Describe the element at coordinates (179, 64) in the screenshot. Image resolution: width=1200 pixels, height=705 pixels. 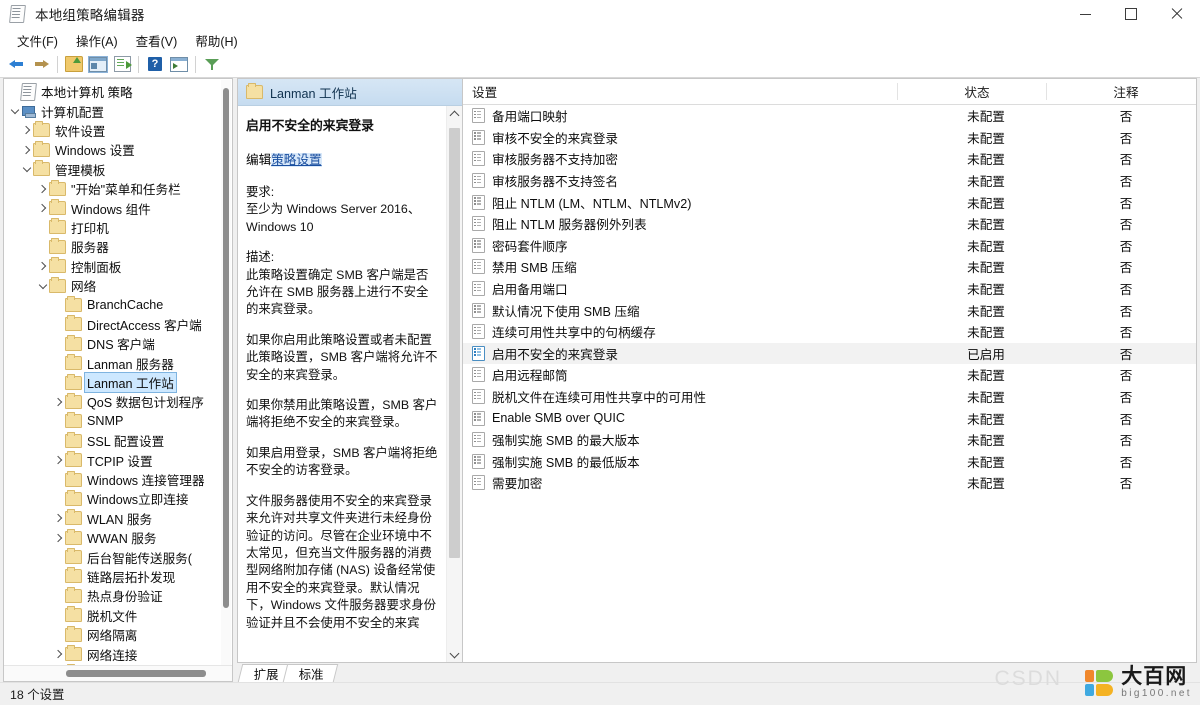
I see `show-pane-button` at that location.